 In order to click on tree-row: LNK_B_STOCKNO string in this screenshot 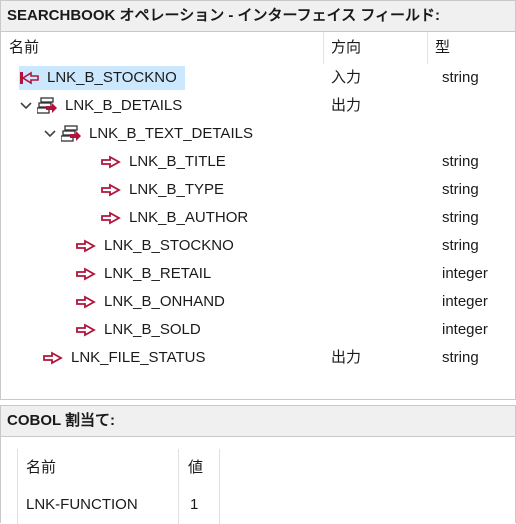, I will do `click(258, 246)`.